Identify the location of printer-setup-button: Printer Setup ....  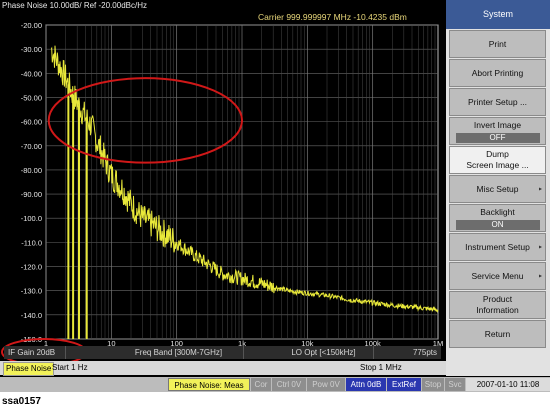
(497, 102).